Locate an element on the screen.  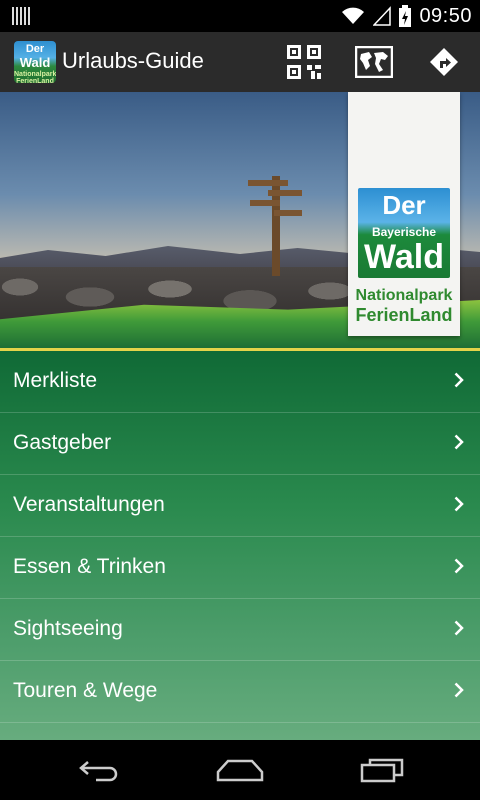
menu-item-label: Merkliste is located at coordinates (55, 380).